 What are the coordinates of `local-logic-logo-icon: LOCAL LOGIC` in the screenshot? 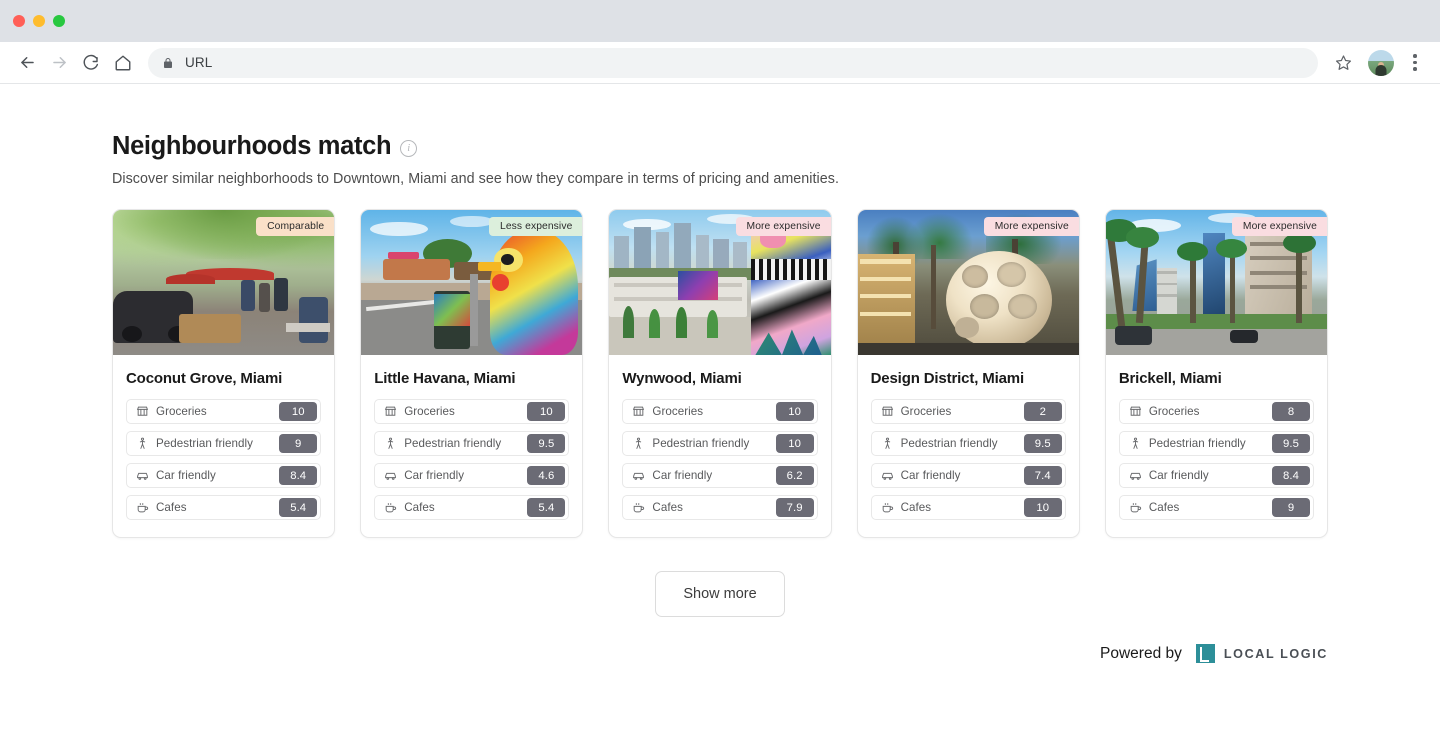 It's located at (1261, 653).